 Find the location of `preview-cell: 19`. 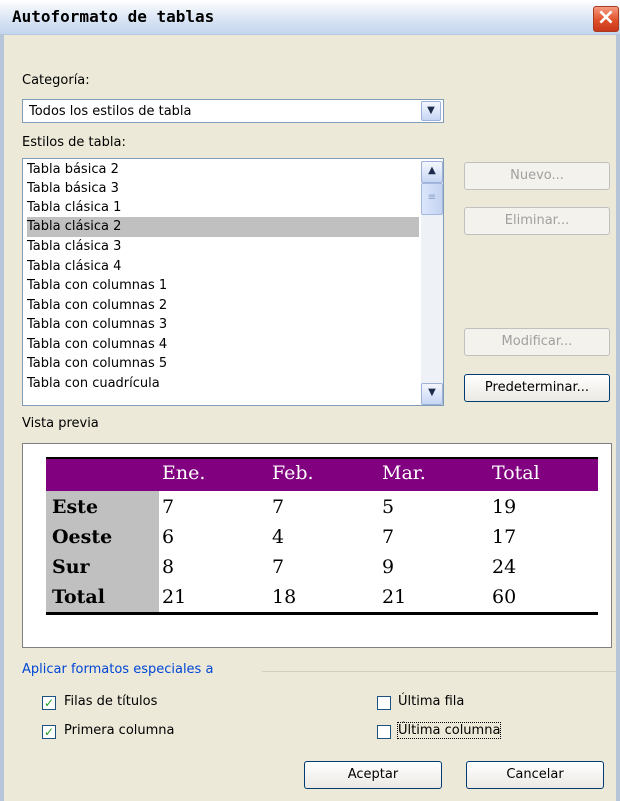

preview-cell: 19 is located at coordinates (504, 507).